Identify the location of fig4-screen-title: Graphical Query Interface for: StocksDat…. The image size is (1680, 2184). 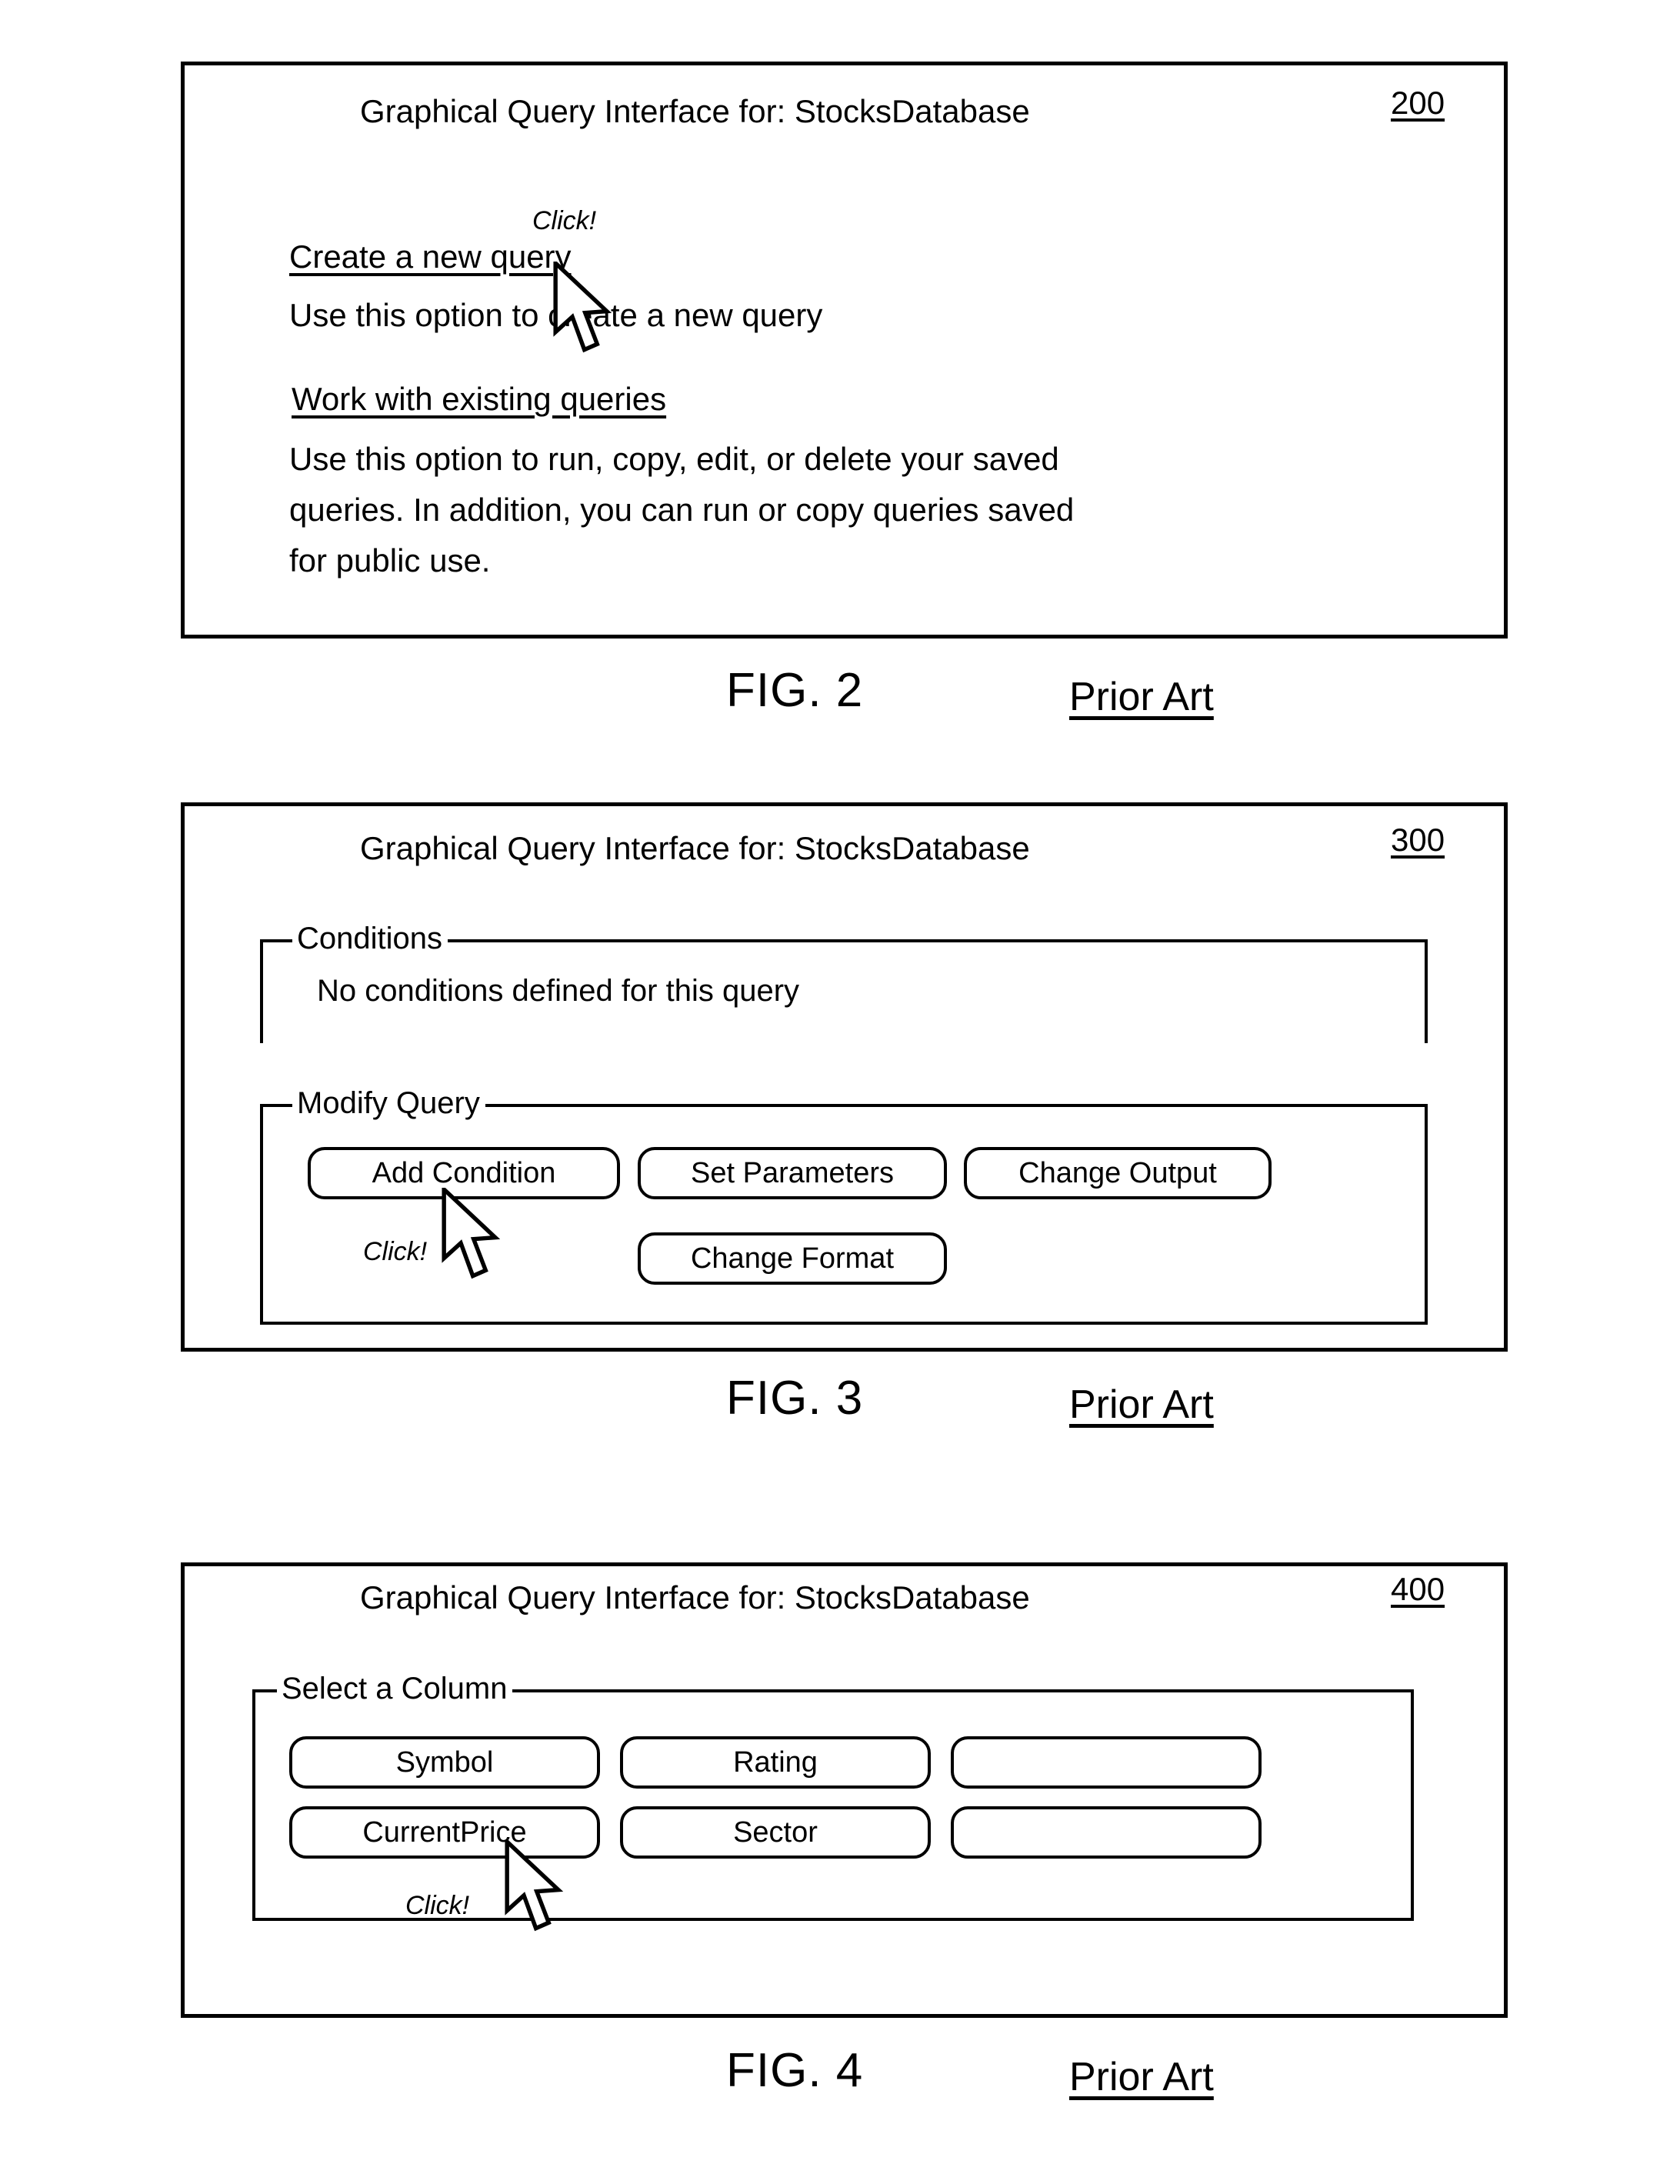
(695, 1597).